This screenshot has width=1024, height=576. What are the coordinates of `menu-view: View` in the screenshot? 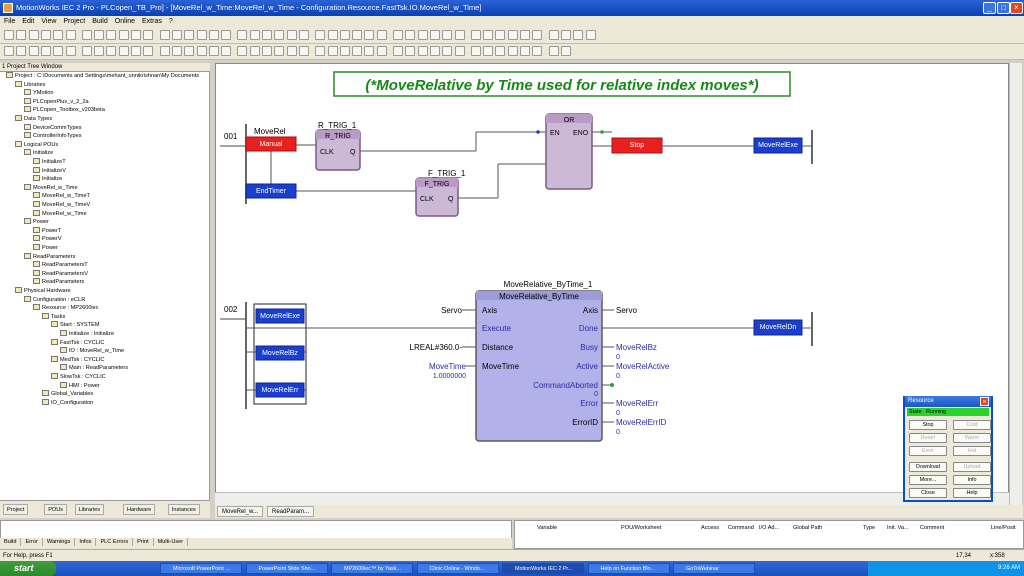 It's located at (48, 21).